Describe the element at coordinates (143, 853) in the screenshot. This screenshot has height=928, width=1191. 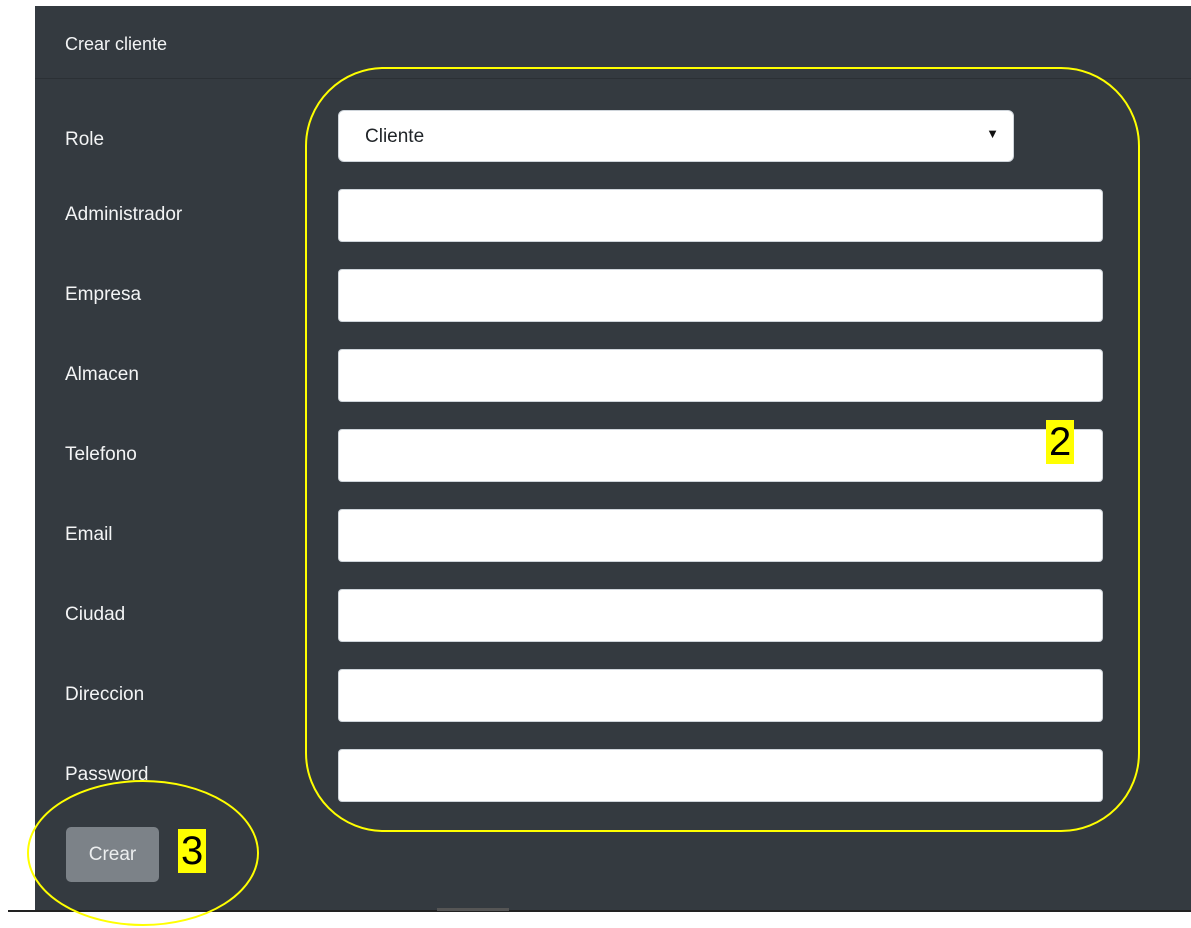
I see `submit-highlight-ellipse` at that location.